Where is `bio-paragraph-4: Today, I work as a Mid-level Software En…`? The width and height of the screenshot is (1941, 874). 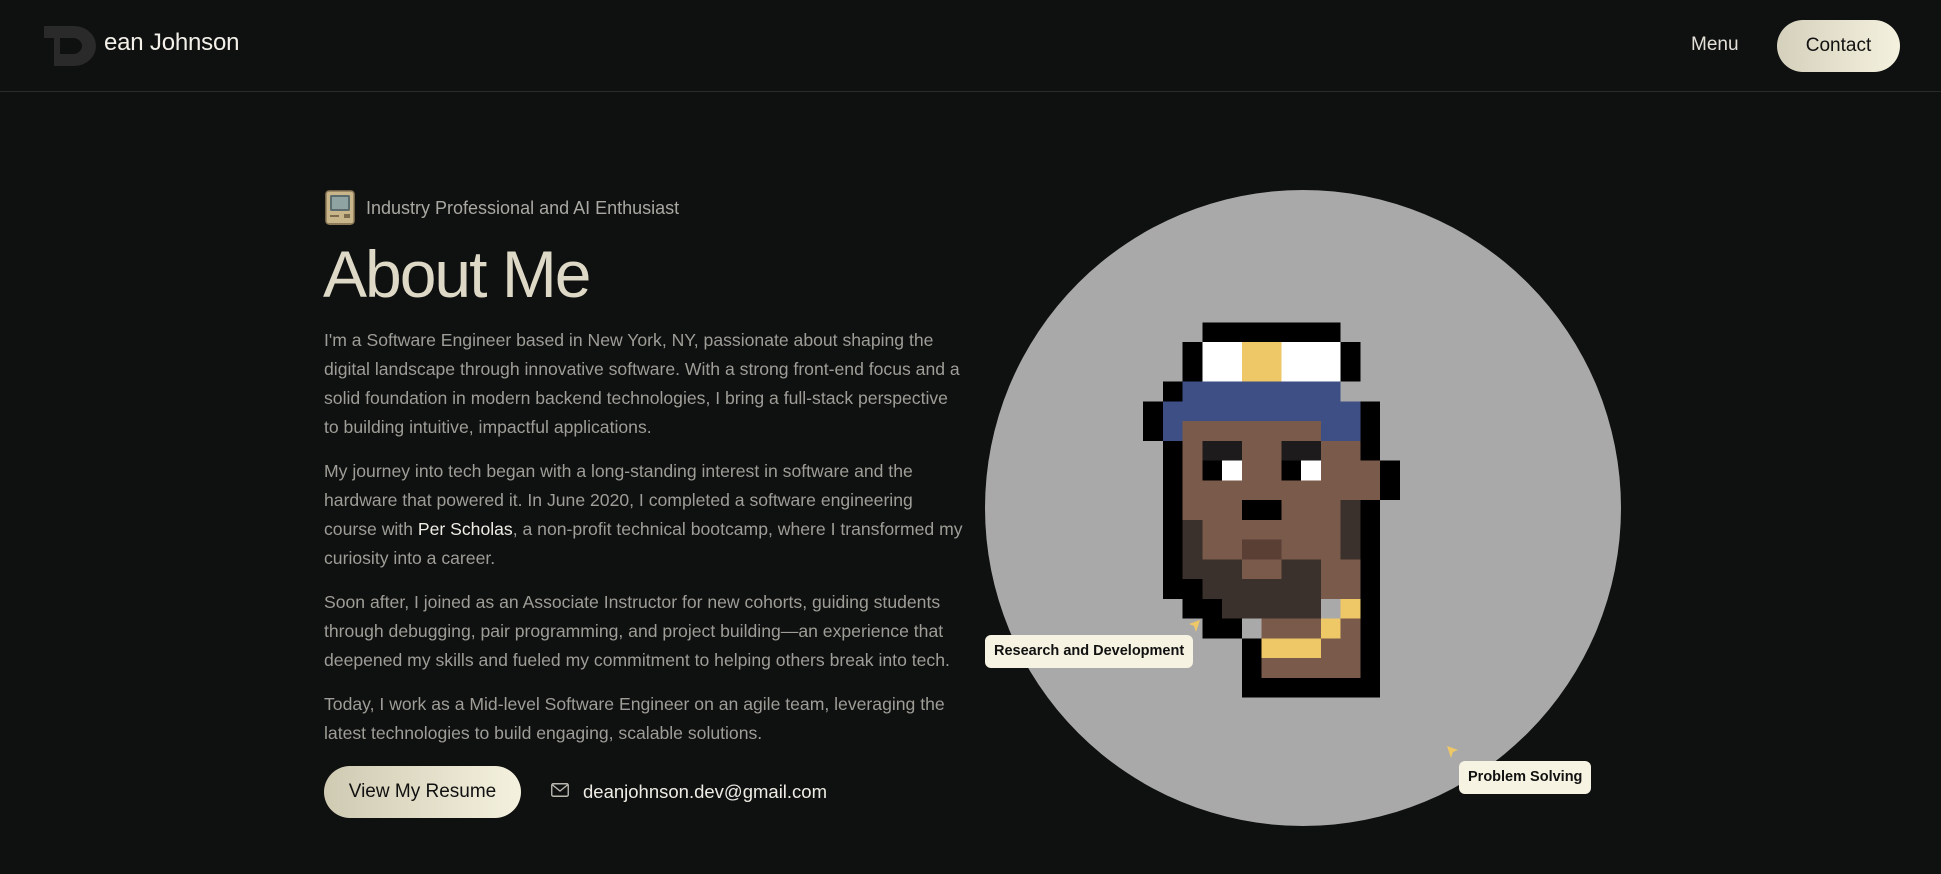
bio-paragraph-4: Today, I work as a Mid-level Software En… is located at coordinates (634, 718).